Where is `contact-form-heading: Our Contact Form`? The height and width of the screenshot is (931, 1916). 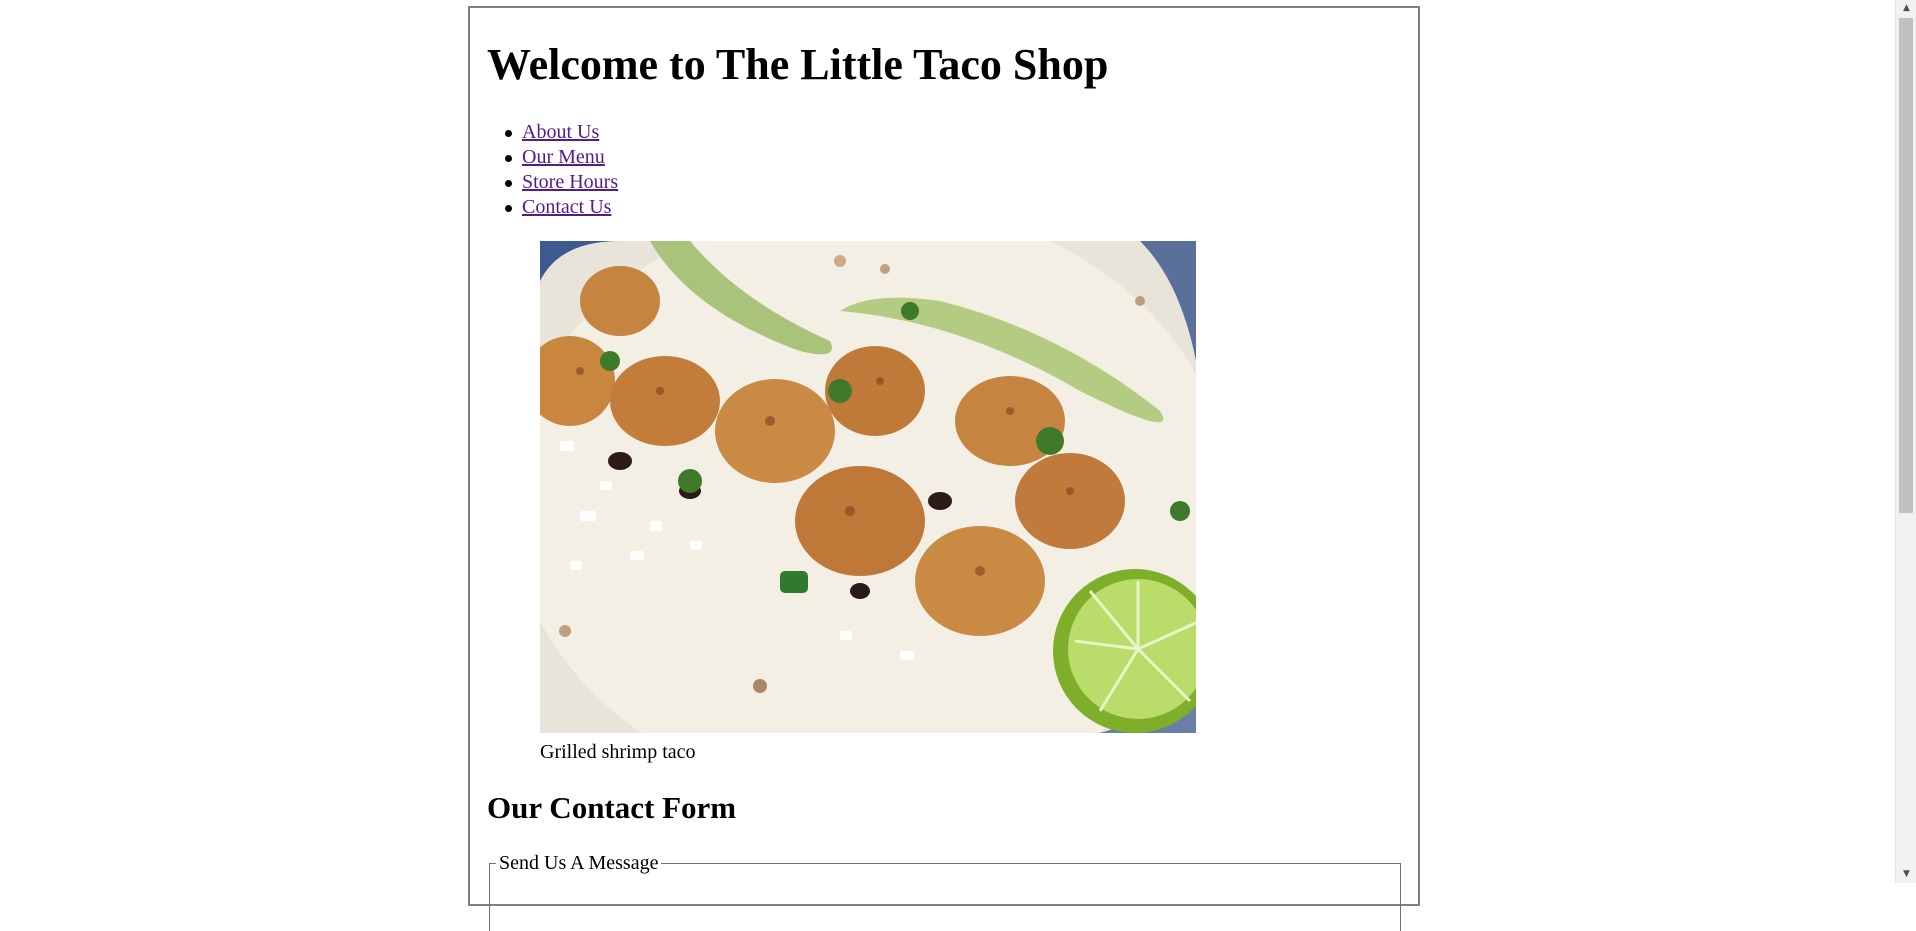
contact-form-heading: Our Contact Form is located at coordinates (612, 807).